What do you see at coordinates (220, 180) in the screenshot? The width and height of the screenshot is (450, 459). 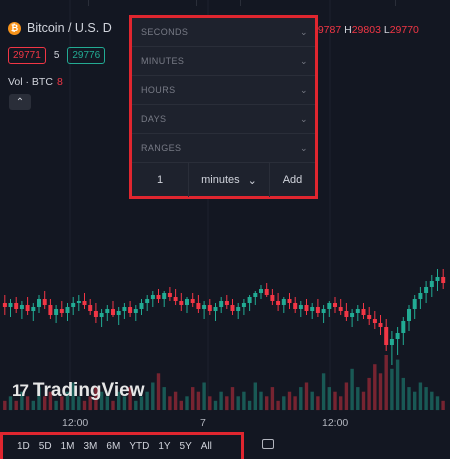 I see `interval-unit: minutes` at bounding box center [220, 180].